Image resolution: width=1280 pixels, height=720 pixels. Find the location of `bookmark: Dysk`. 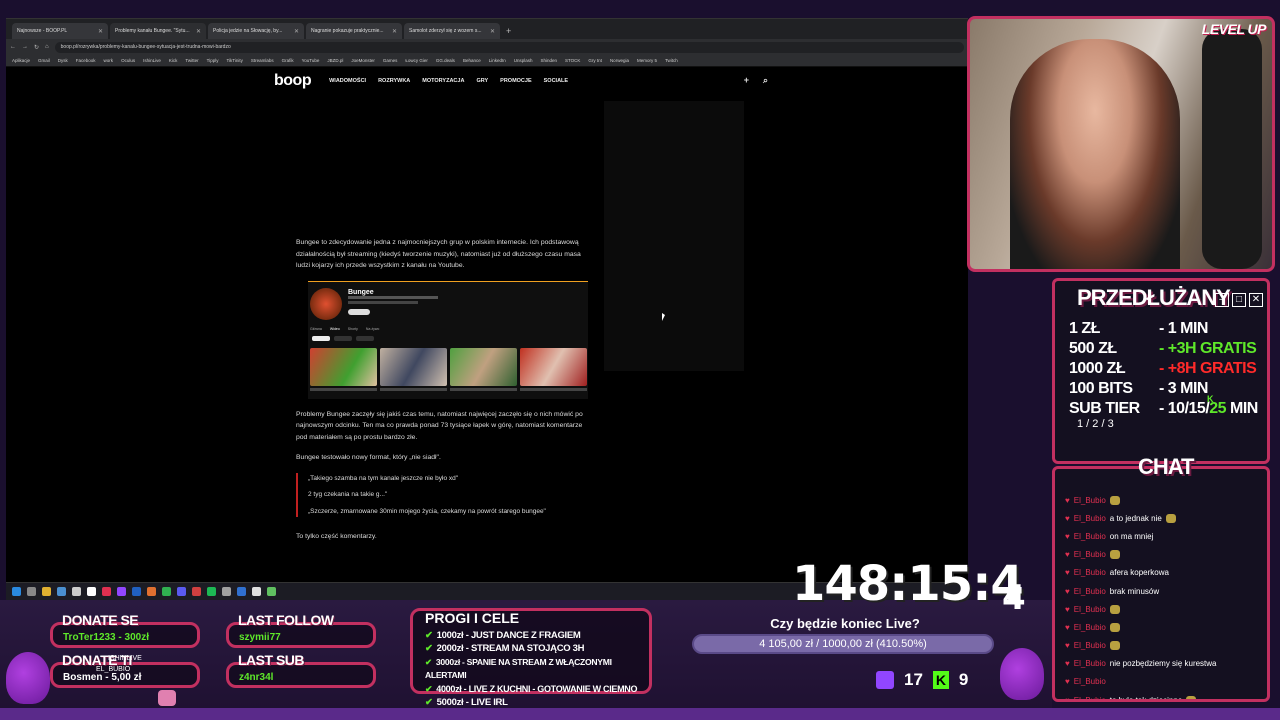

bookmark: Dysk is located at coordinates (63, 60).